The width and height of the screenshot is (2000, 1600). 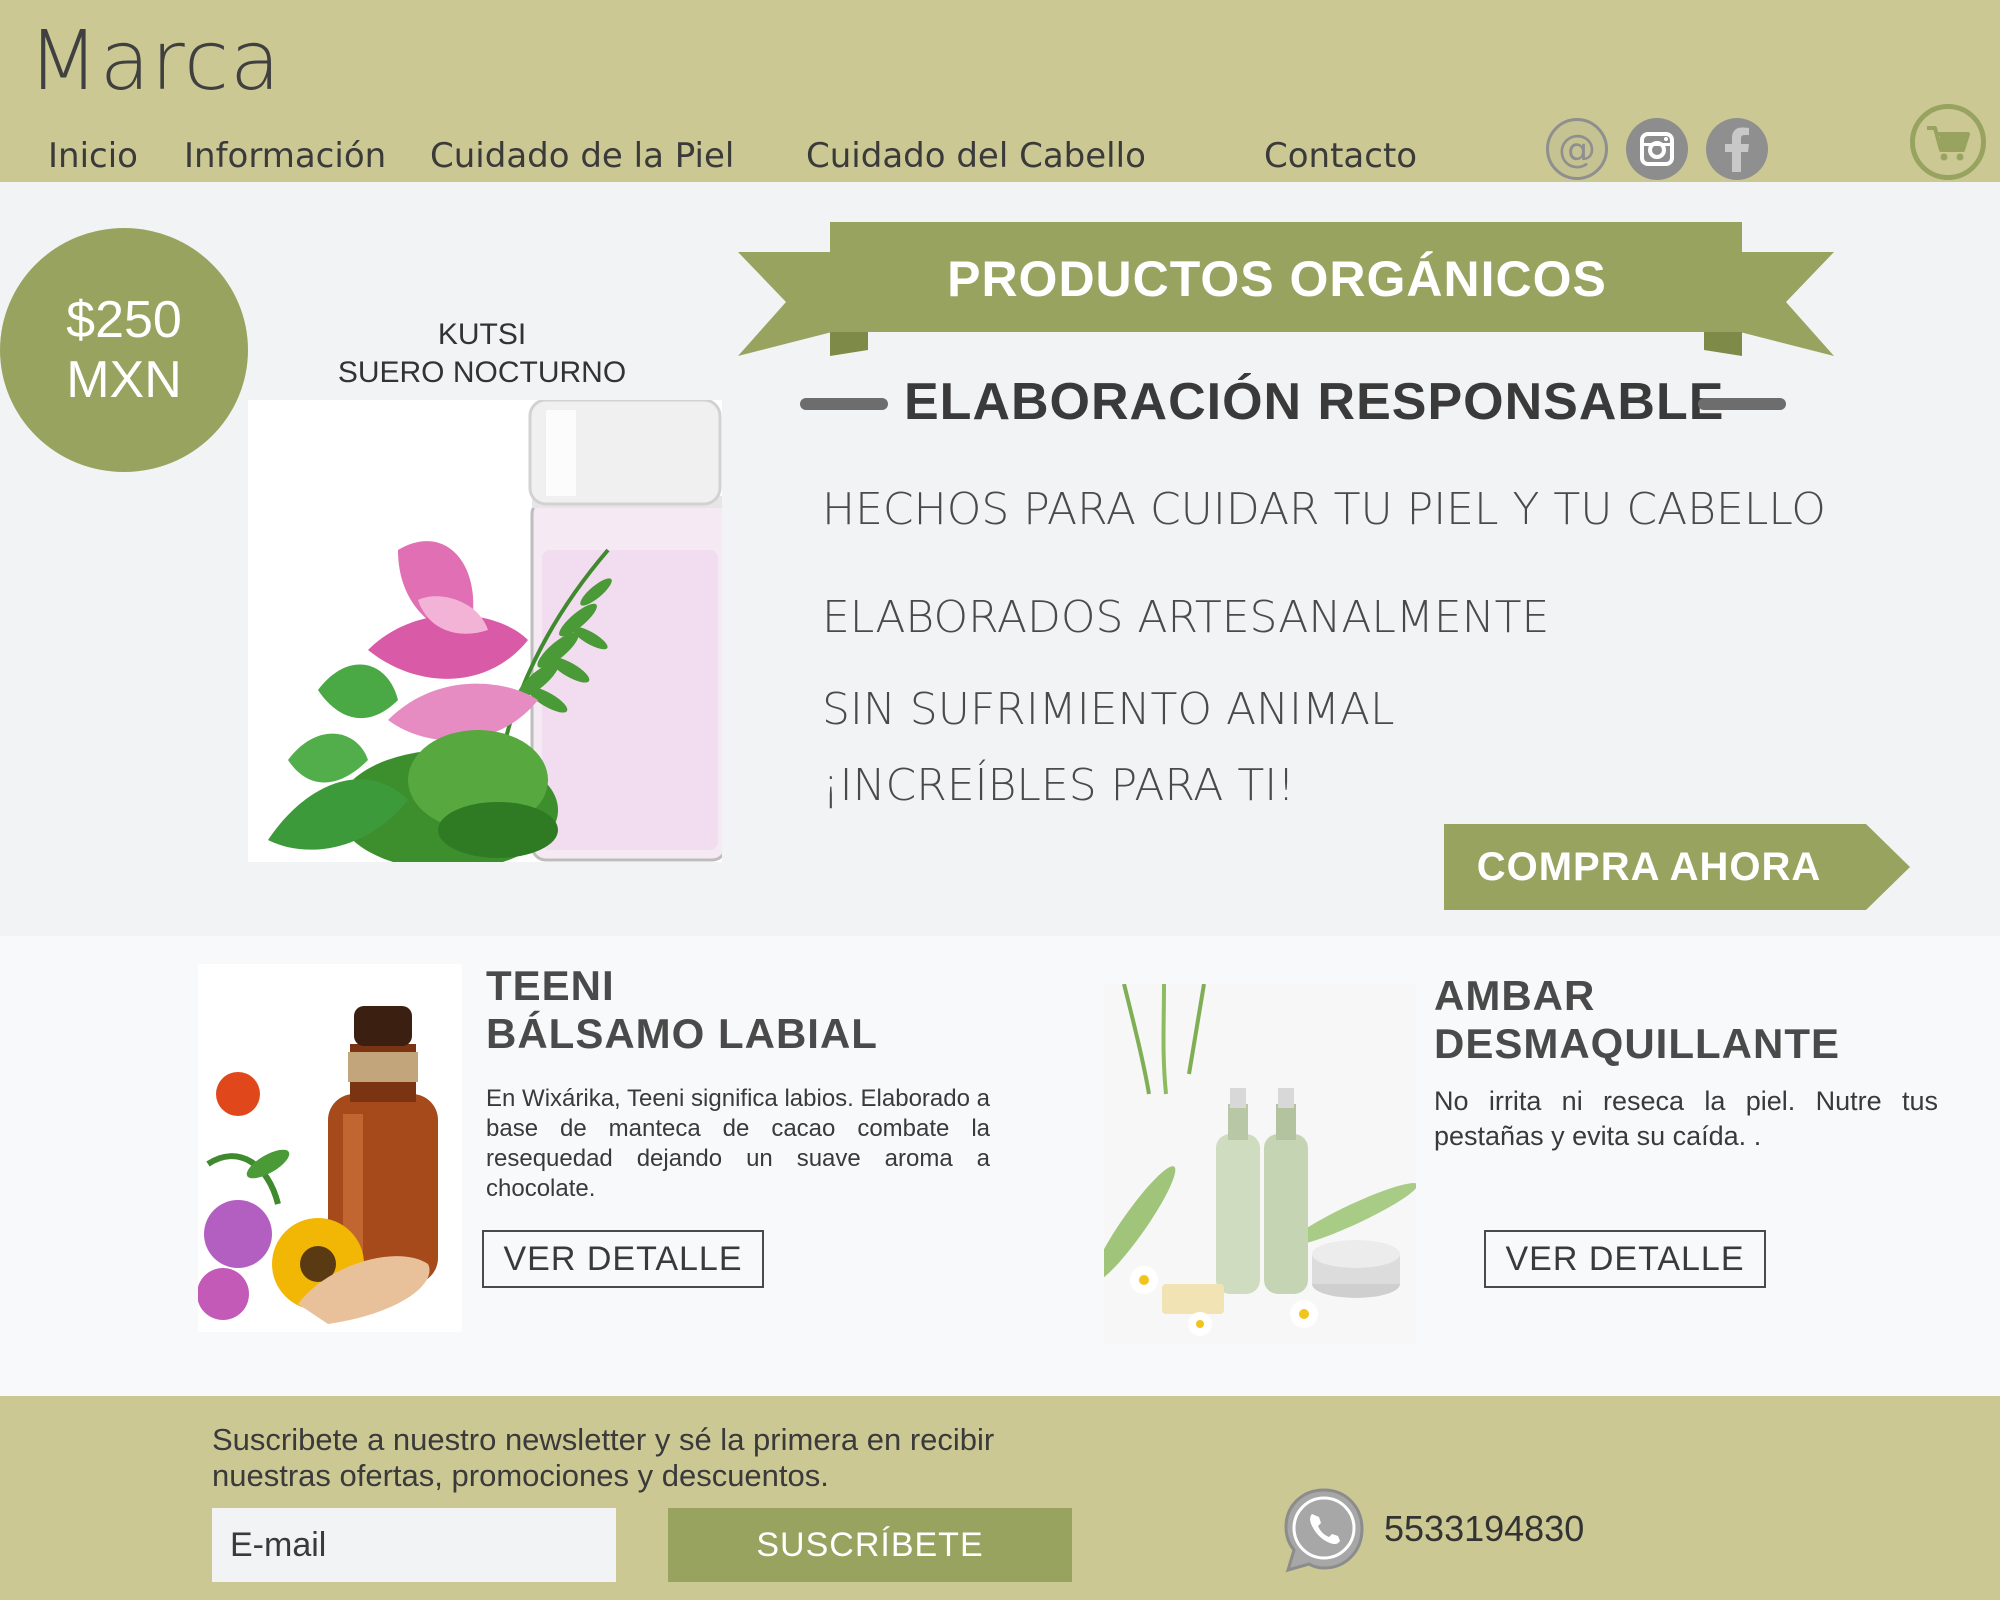 I want to click on email-field, so click(x=414, y=1545).